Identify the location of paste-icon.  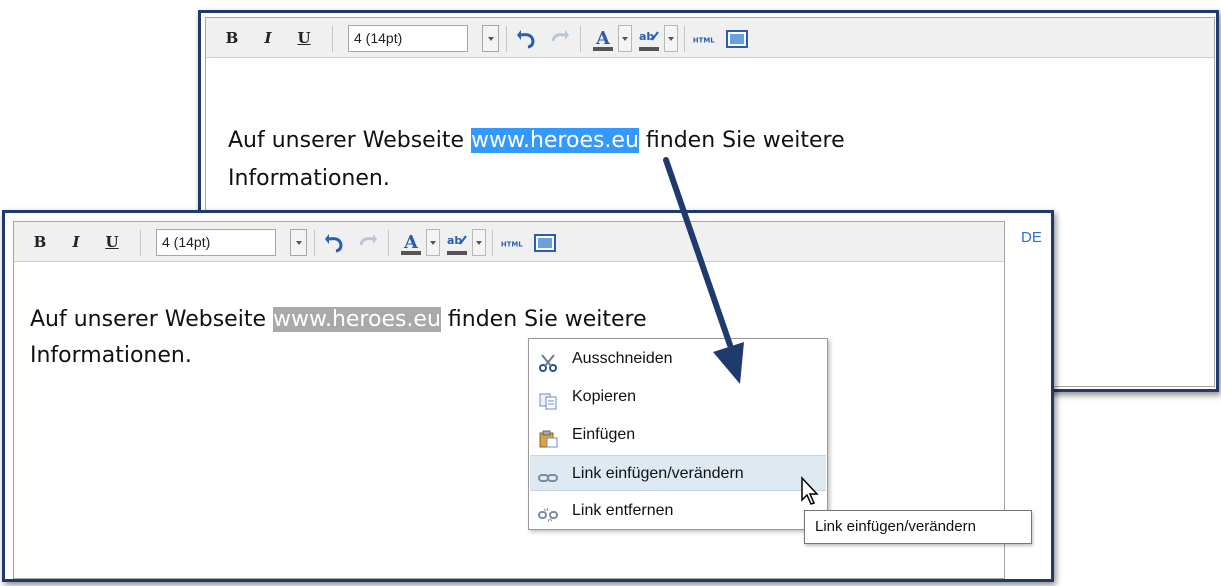
(548, 437).